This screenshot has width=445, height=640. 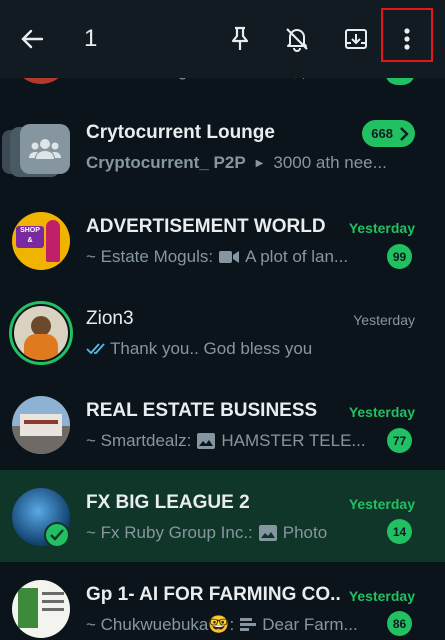 I want to click on unread-count-badge: 86, so click(x=399, y=623).